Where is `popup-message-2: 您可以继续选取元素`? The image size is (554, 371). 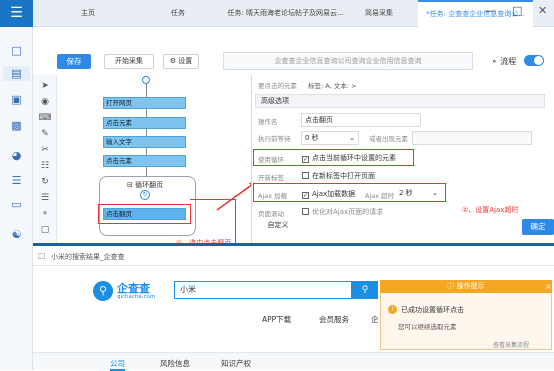 popup-message-2: 您可以继续选取元素 is located at coordinates (427, 327).